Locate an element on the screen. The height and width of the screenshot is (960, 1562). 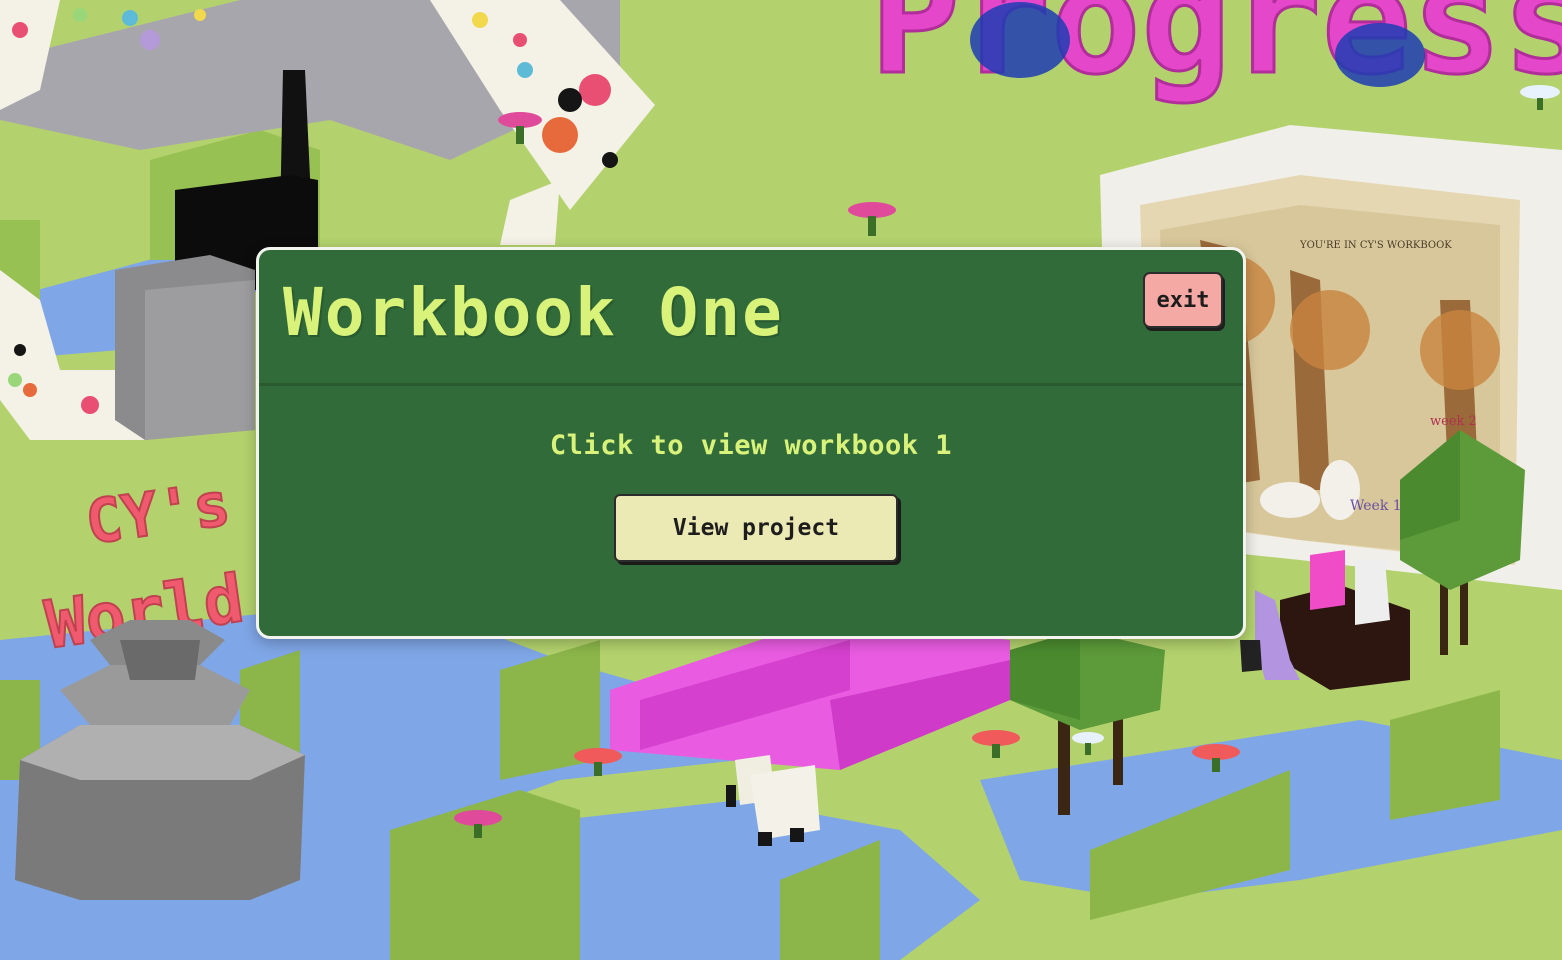
modal-header: Workbook One exit is located at coordinates (751, 318).